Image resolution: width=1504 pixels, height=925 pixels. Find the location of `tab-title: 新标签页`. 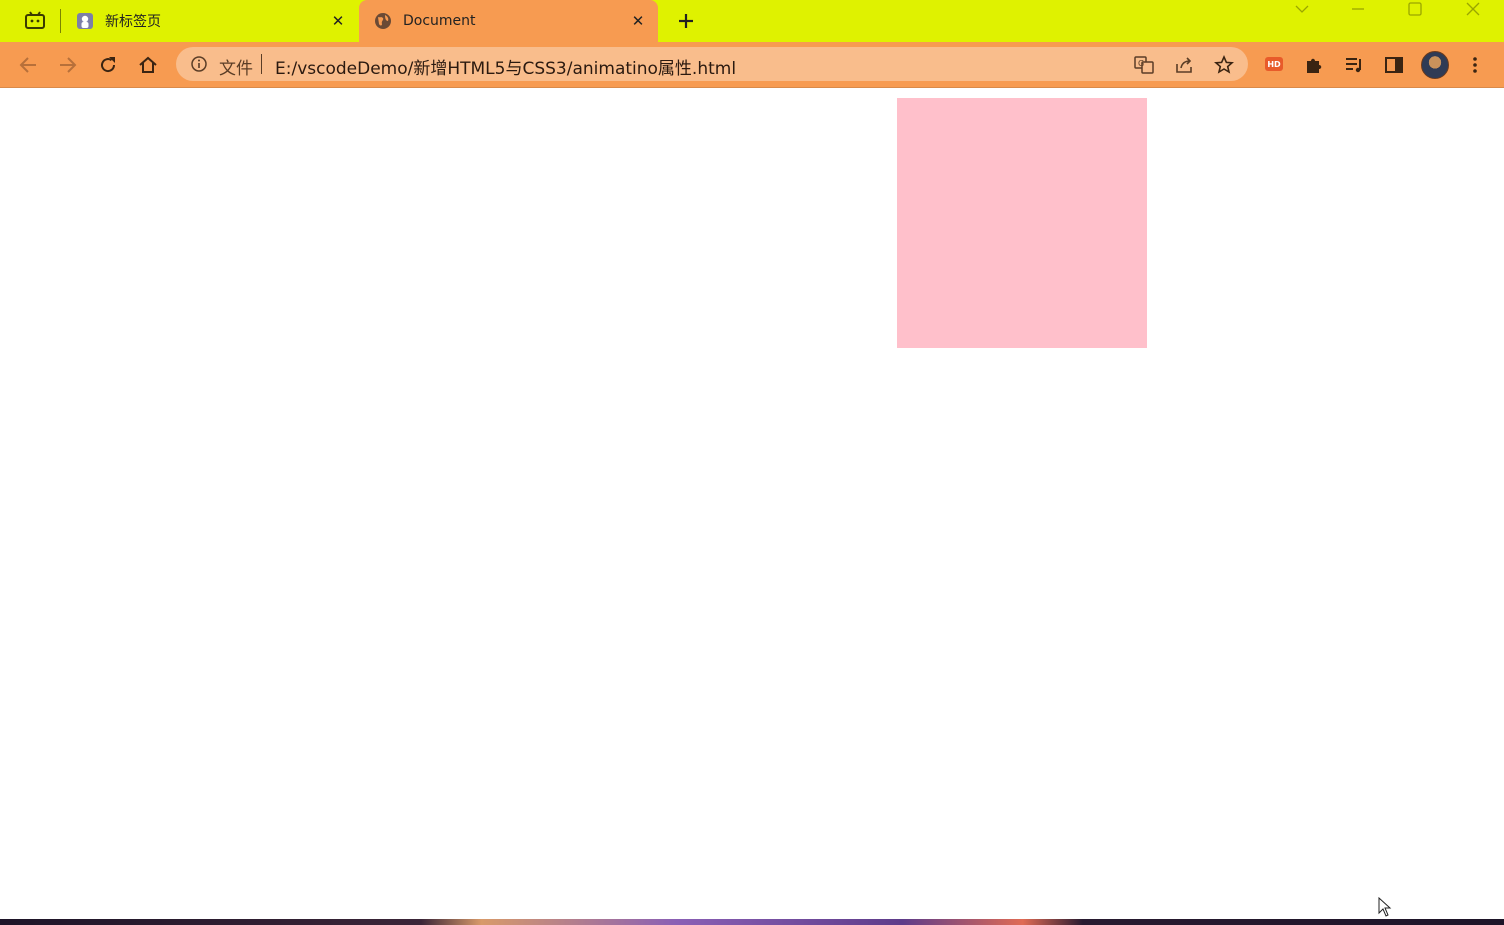

tab-title: 新标签页 is located at coordinates (133, 22).